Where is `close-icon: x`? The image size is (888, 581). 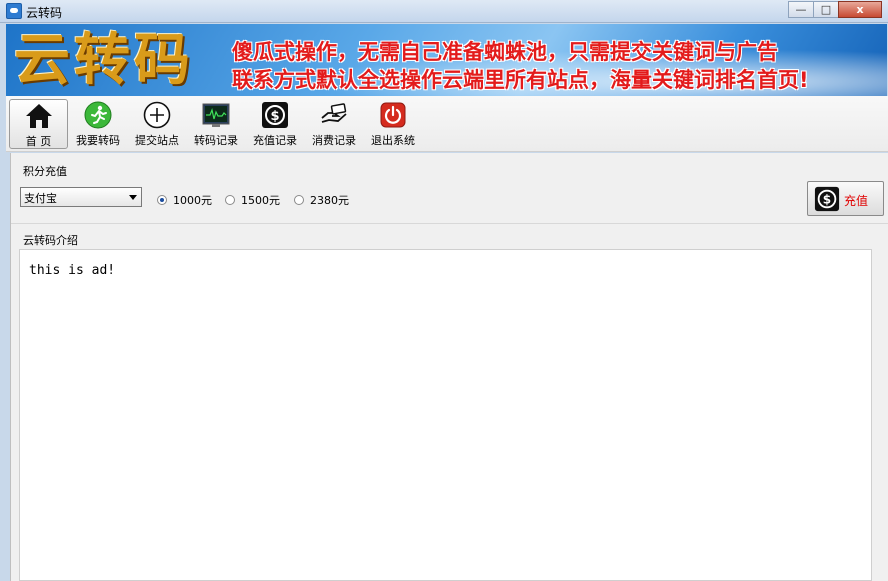
close-icon: x is located at coordinates (860, 9).